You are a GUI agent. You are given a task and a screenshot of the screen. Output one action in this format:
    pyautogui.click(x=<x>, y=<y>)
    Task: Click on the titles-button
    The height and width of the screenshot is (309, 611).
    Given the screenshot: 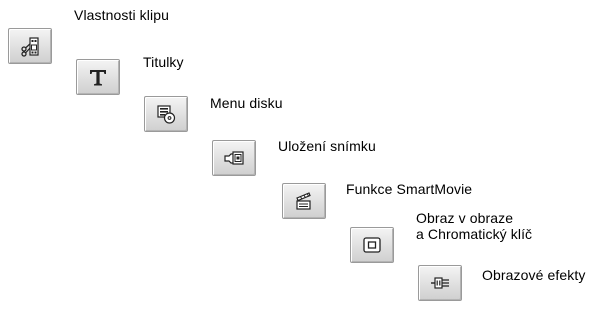 What is the action you would take?
    pyautogui.click(x=98, y=77)
    